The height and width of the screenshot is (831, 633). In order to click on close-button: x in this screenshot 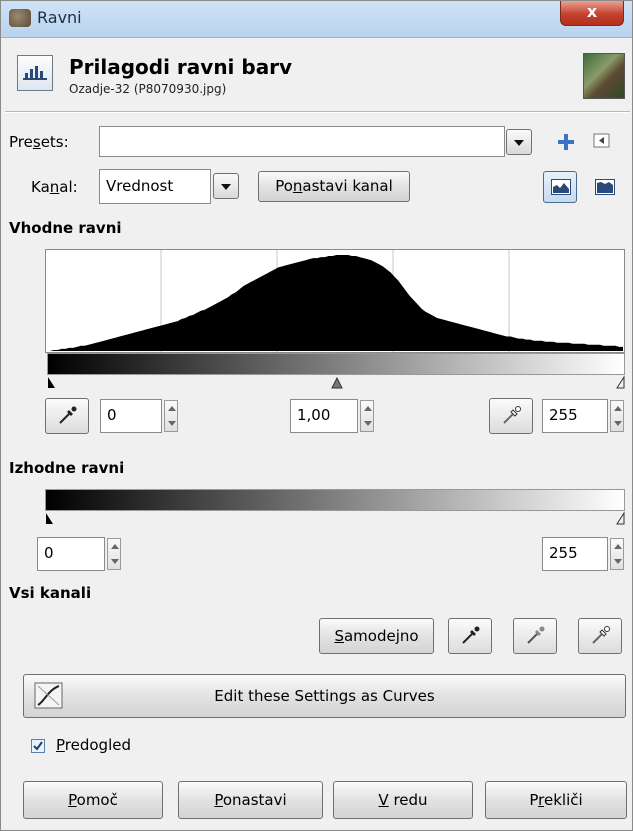, I will do `click(592, 13)`.